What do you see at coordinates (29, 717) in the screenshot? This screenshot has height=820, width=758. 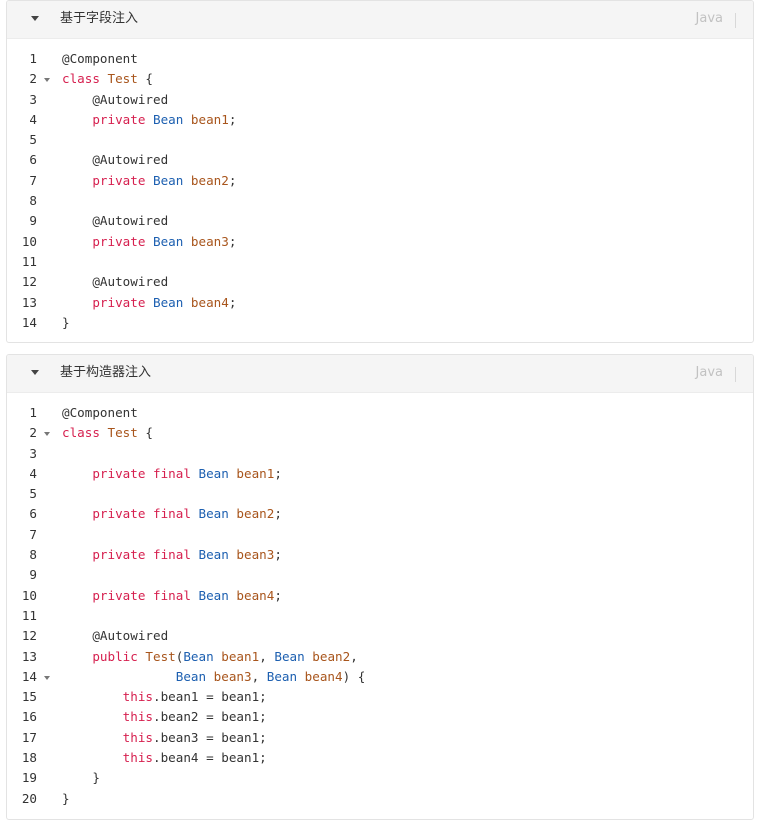 I see `line-number: 16` at bounding box center [29, 717].